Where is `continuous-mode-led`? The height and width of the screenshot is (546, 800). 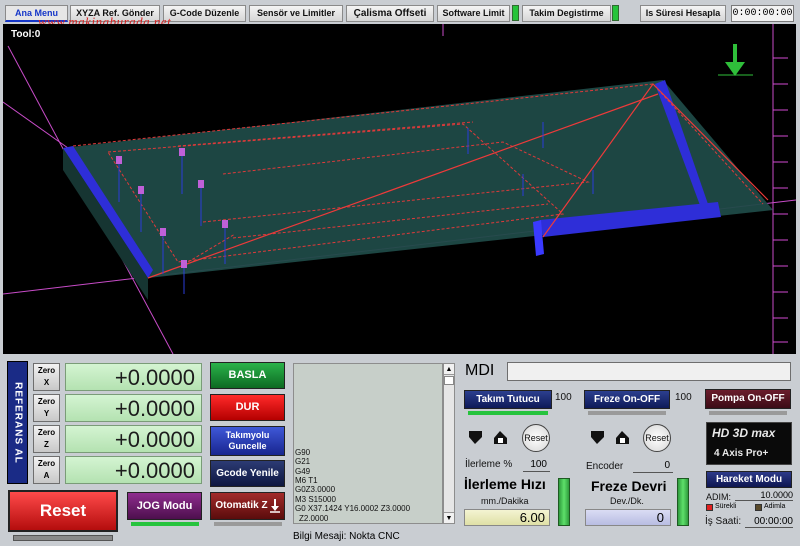 continuous-mode-led is located at coordinates (709, 507).